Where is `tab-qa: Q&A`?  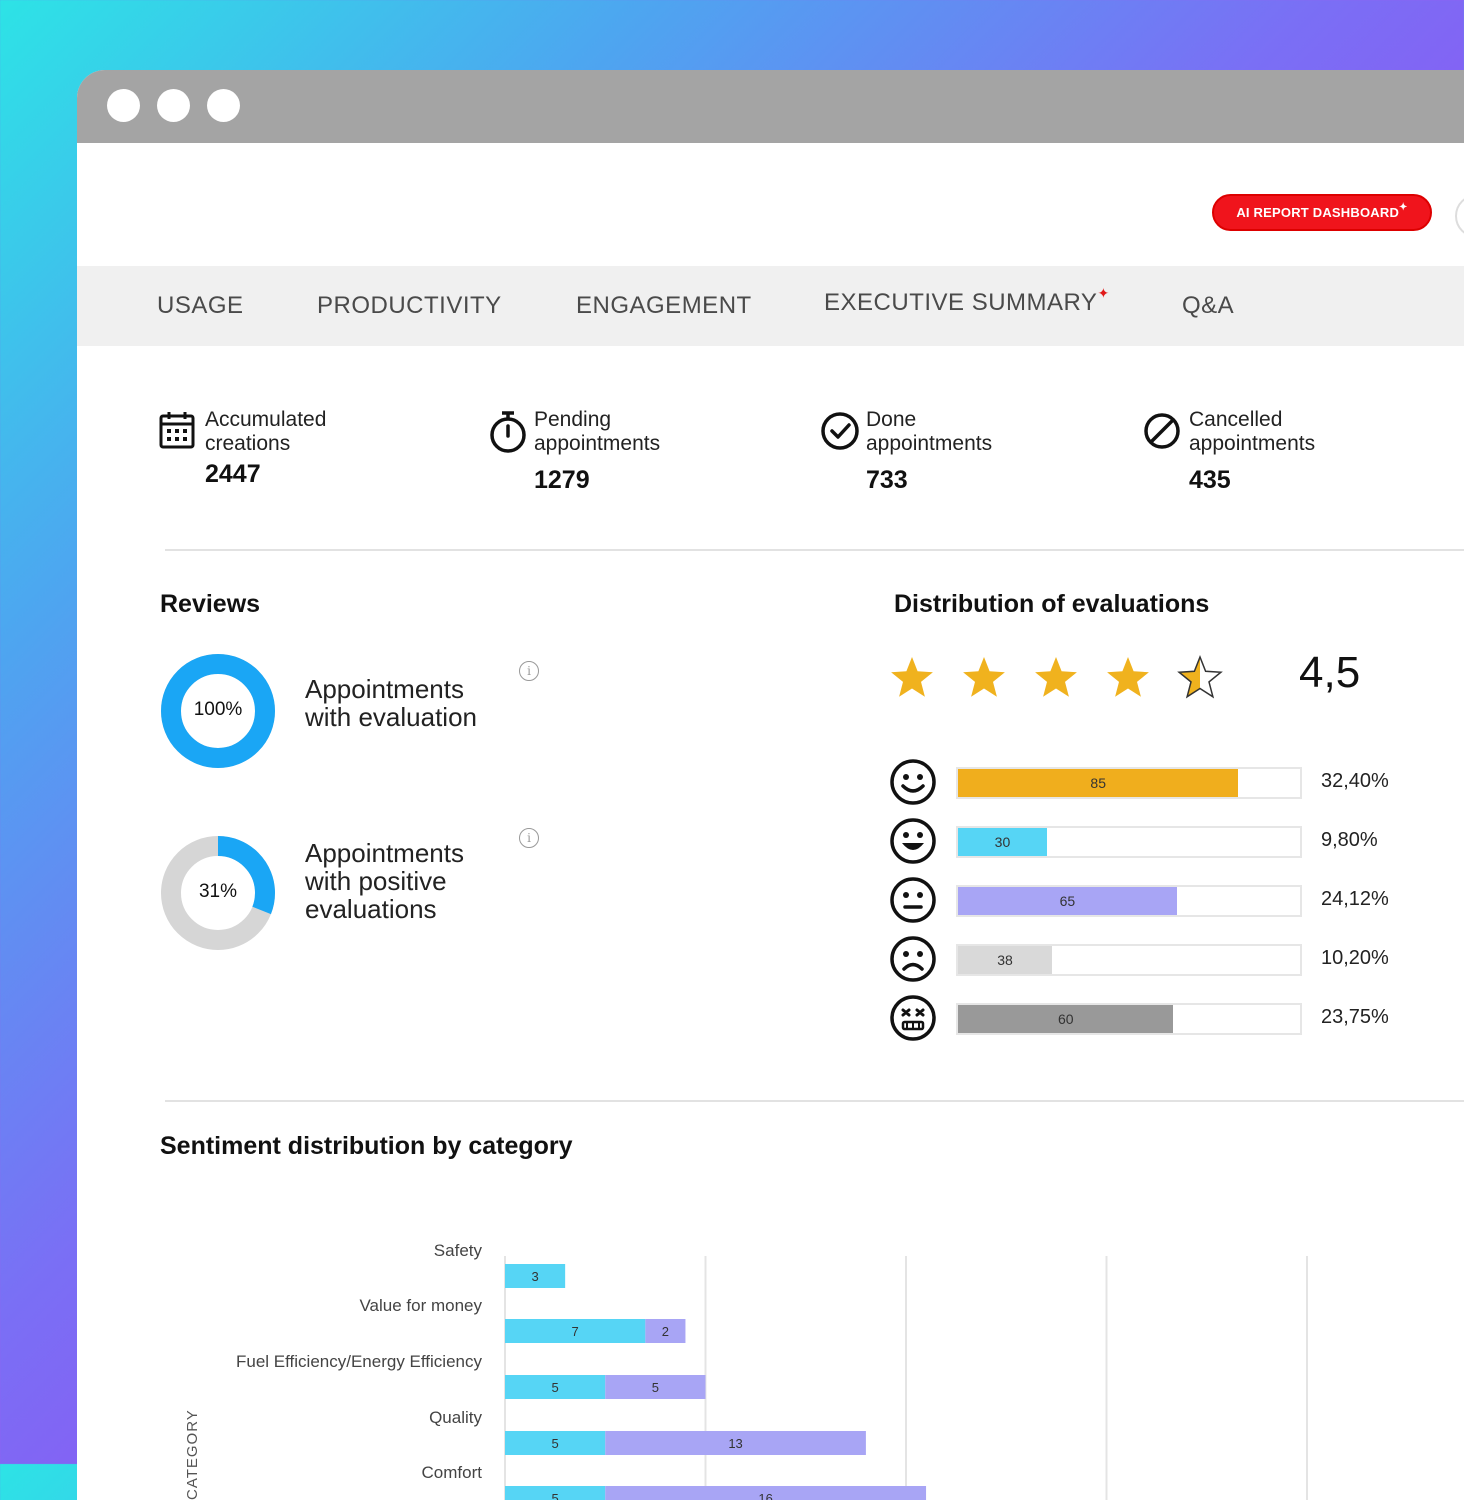
tab-qa: Q&A is located at coordinates (1208, 306).